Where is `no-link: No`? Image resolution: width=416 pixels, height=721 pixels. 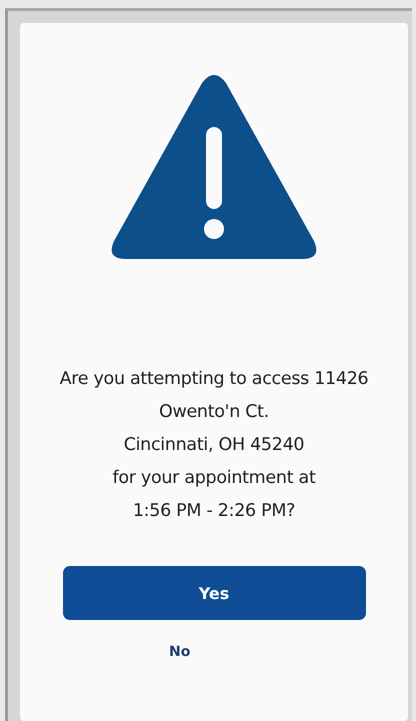
no-link: No is located at coordinates (179, 652).